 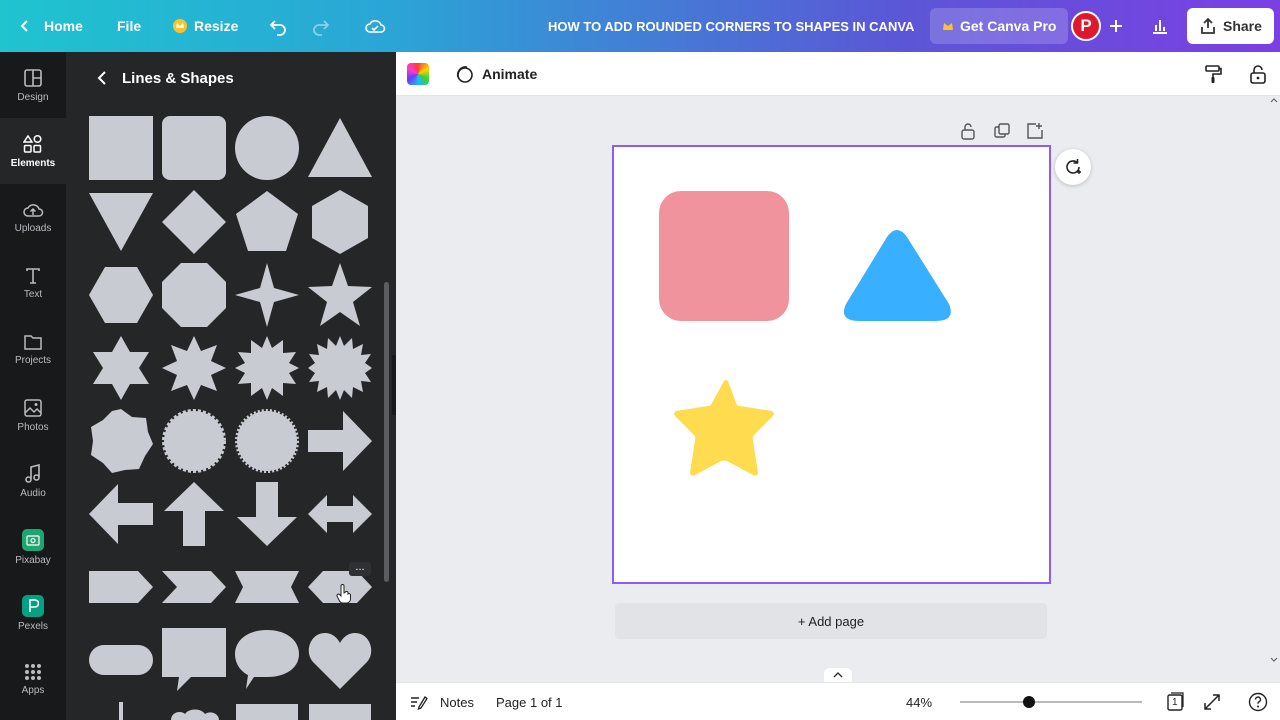 What do you see at coordinates (1086, 26) in the screenshot?
I see `user-avatar: P` at bounding box center [1086, 26].